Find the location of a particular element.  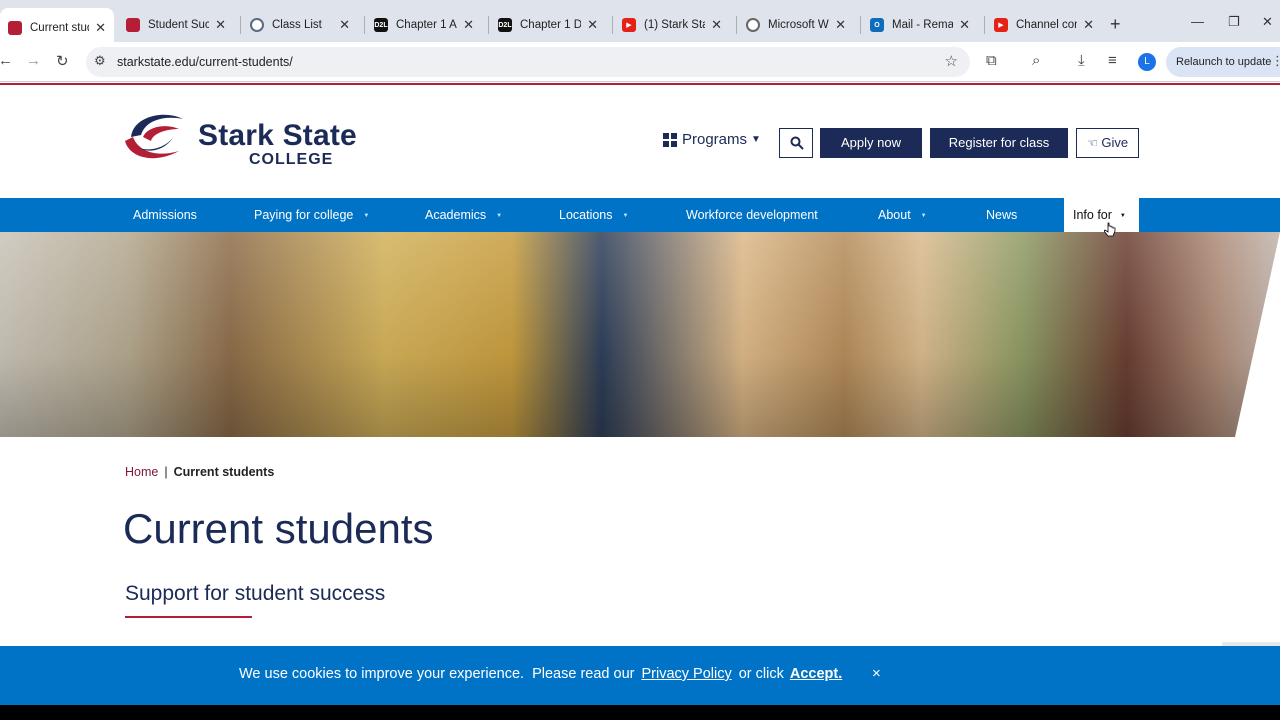

nav-workforce-development: Workforce development is located at coordinates (752, 215).